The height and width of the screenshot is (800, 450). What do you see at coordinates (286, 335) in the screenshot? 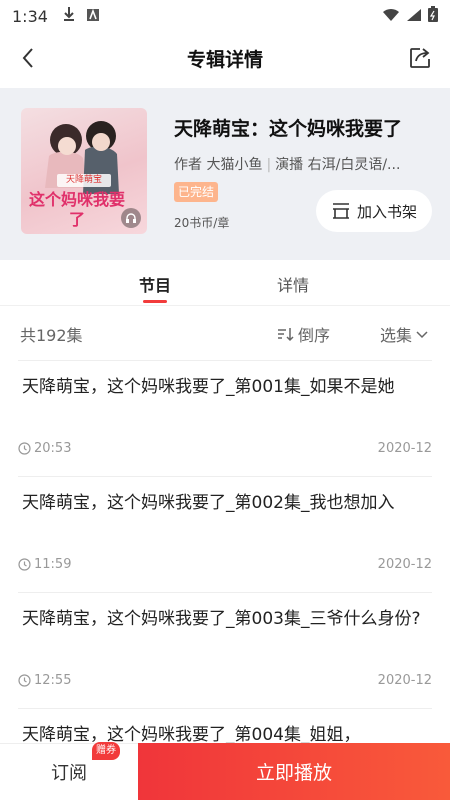
I see `sort-icon` at bounding box center [286, 335].